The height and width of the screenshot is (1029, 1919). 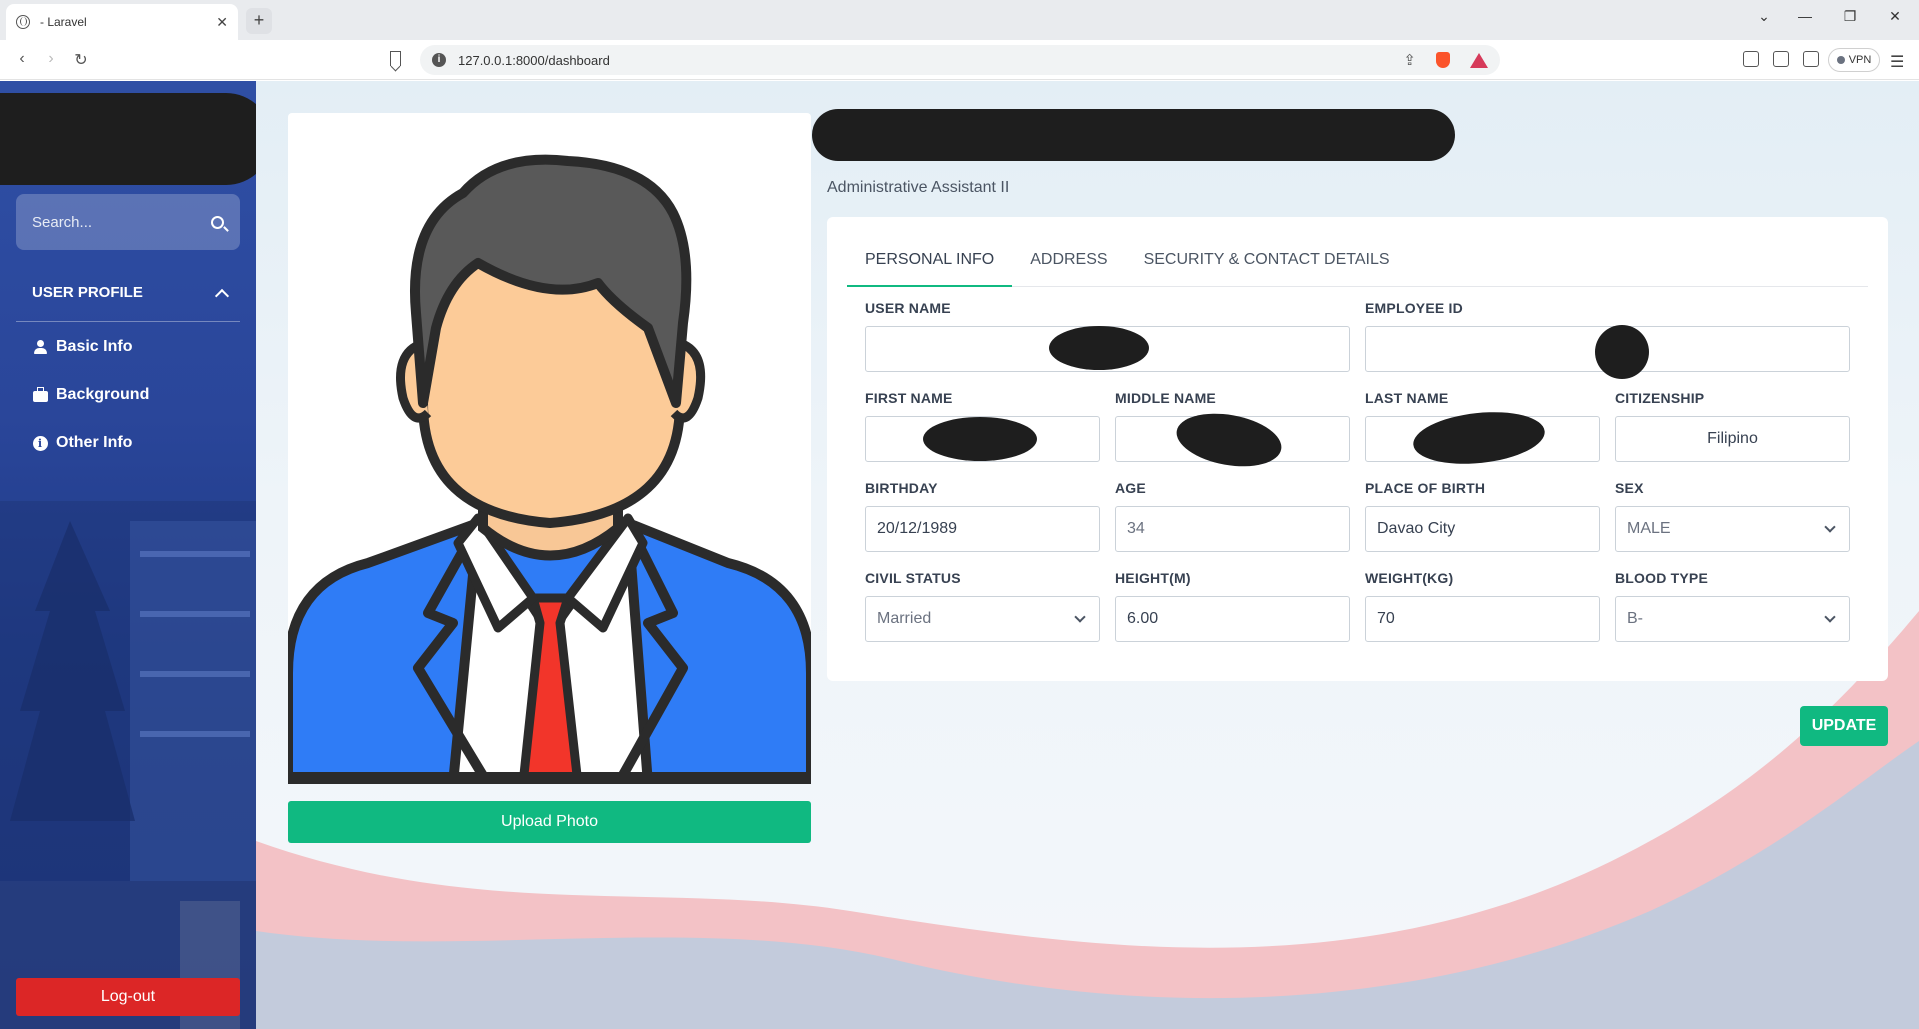 What do you see at coordinates (40, 347) in the screenshot?
I see `user-icon` at bounding box center [40, 347].